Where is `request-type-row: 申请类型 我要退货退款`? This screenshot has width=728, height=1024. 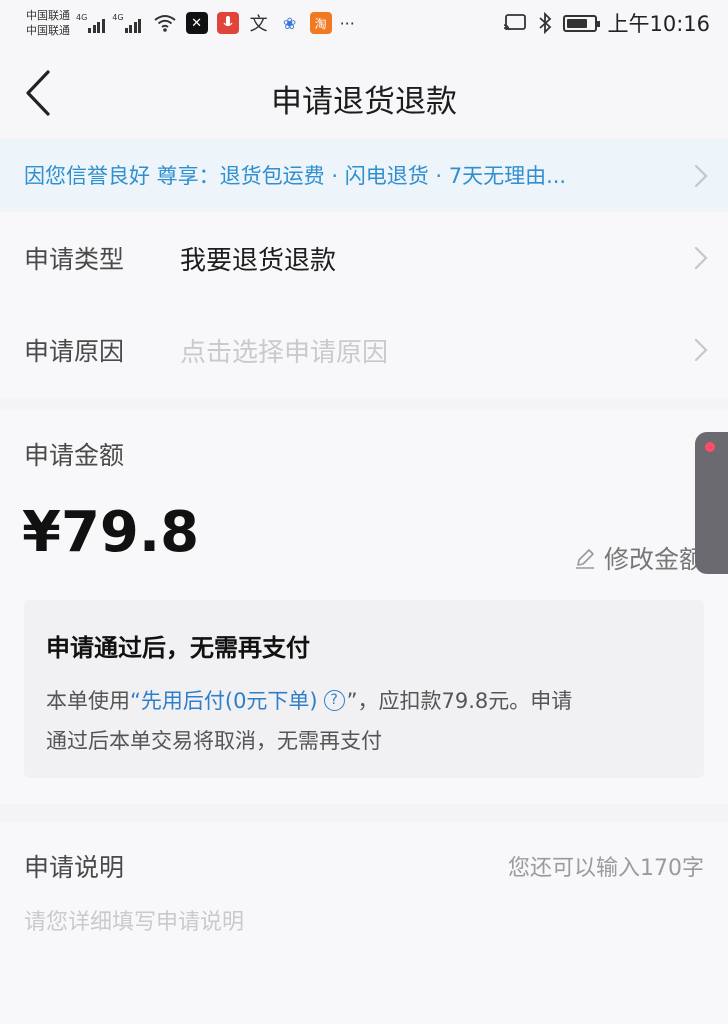
request-type-row: 申请类型 我要退货退款 is located at coordinates (364, 258).